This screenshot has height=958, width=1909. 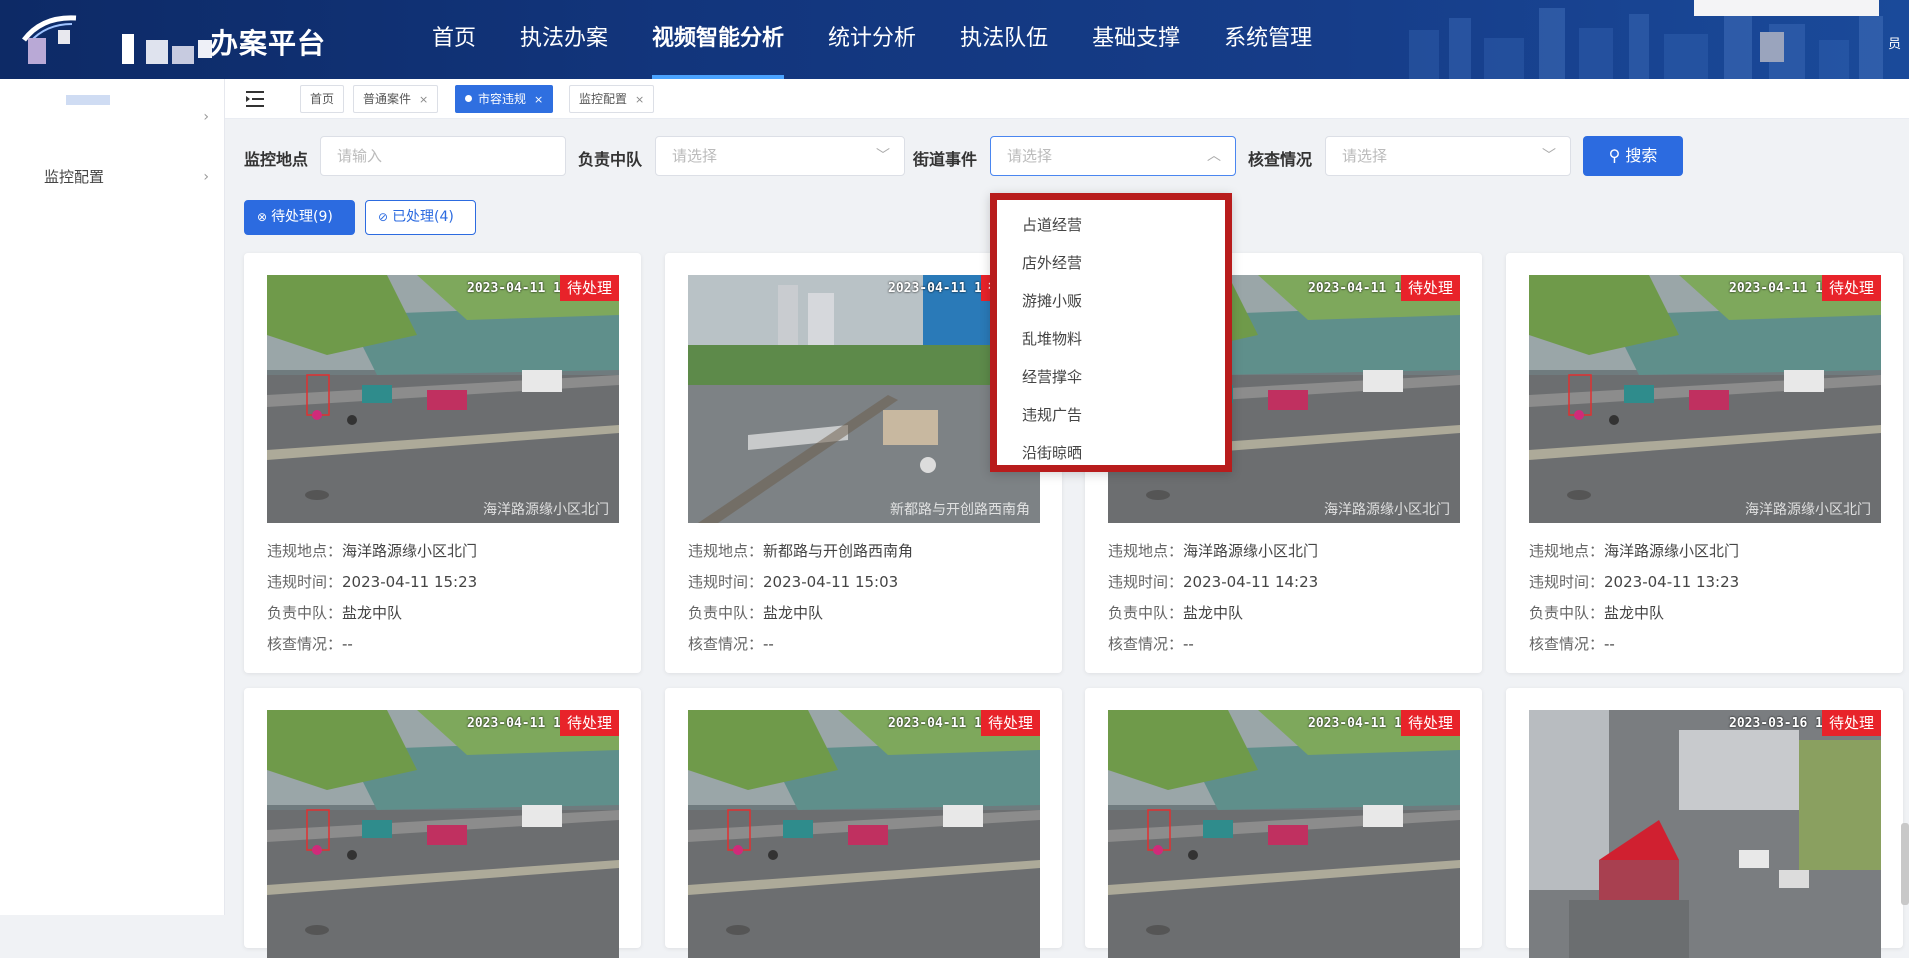 I want to click on user-name: 员, so click(x=1894, y=42).